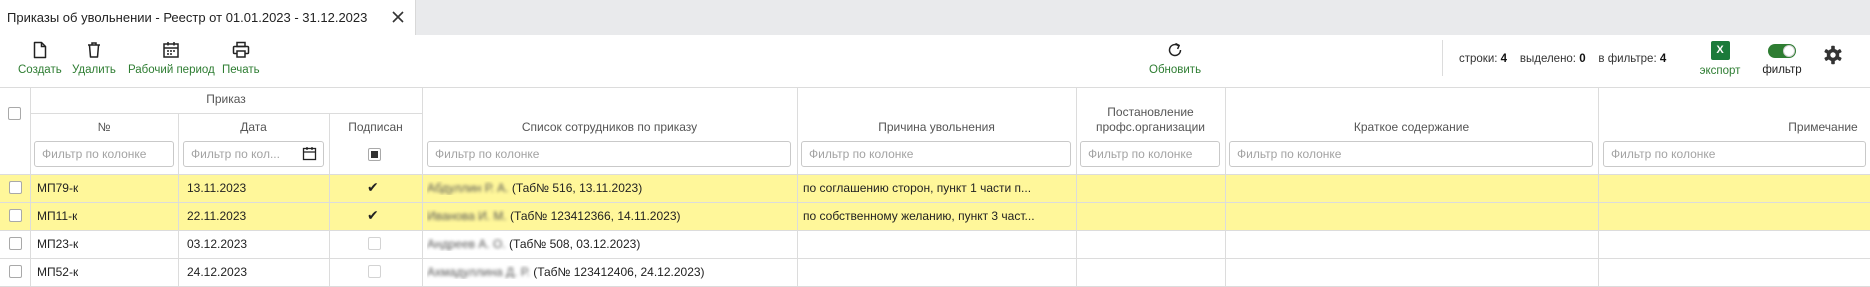  What do you see at coordinates (1782, 70) in the screenshot?
I see `filter-label: фильтр` at bounding box center [1782, 70].